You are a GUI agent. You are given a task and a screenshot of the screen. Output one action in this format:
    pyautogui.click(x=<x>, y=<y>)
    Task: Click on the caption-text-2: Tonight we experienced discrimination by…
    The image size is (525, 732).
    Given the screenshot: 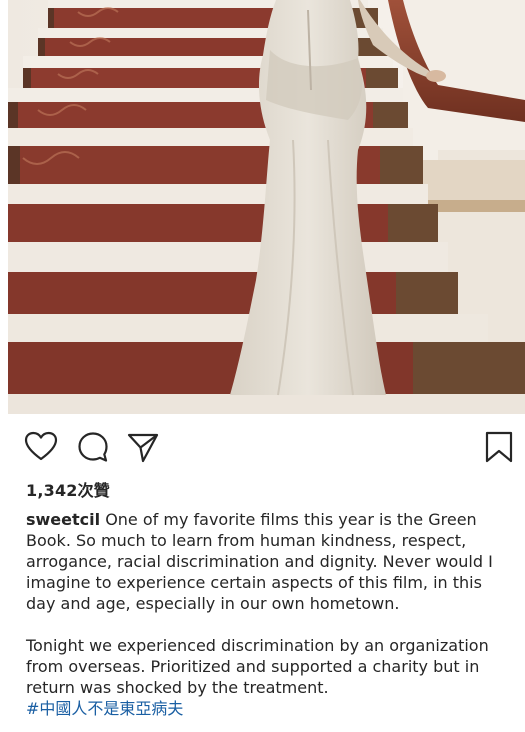 What is the action you would take?
    pyautogui.click(x=257, y=666)
    